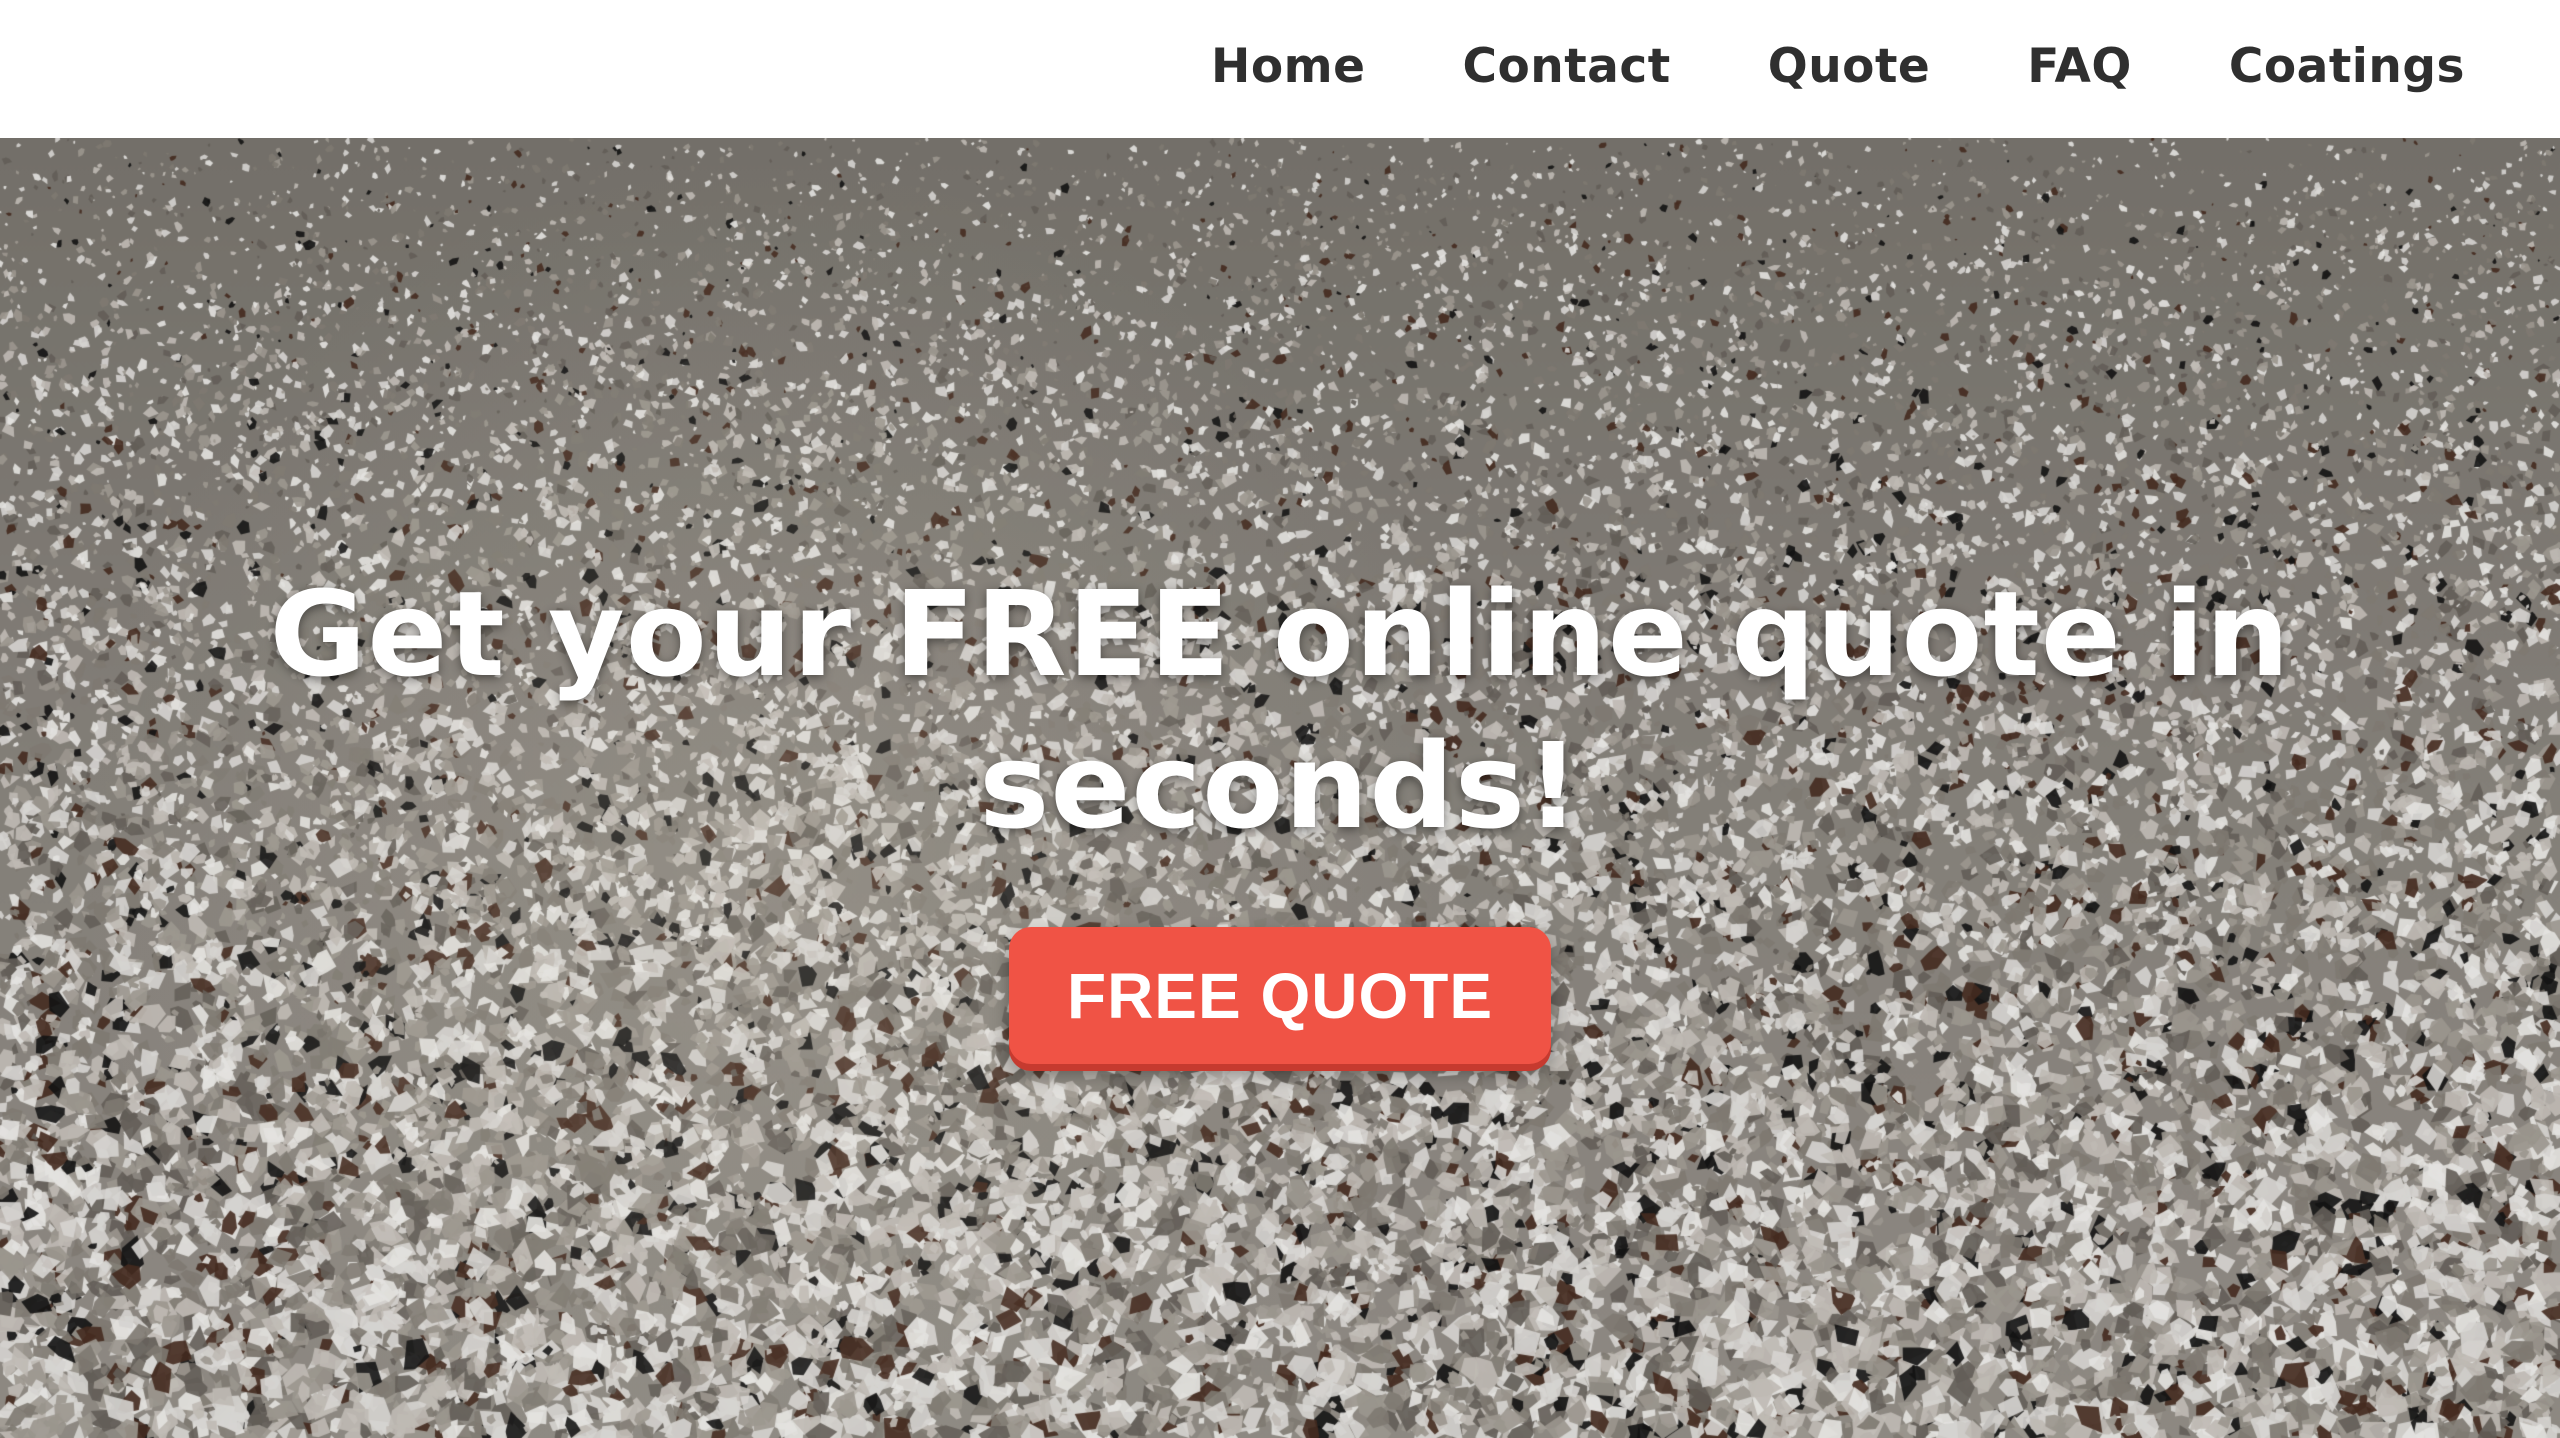  I want to click on hero-title-line-2: seconds!, so click(1280, 786).